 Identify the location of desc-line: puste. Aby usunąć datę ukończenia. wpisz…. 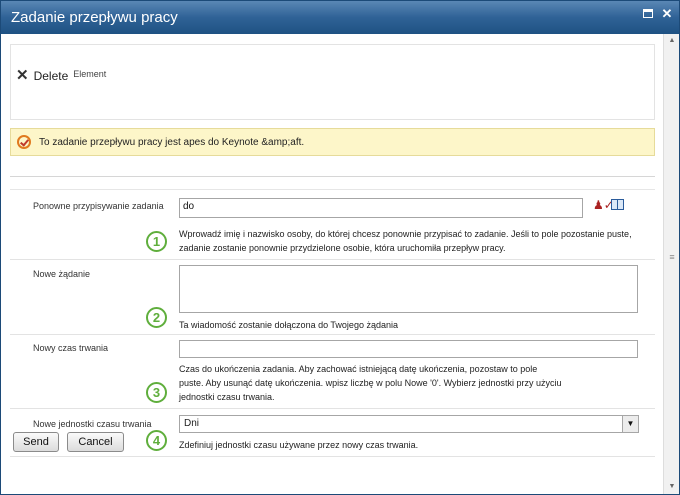
(370, 383).